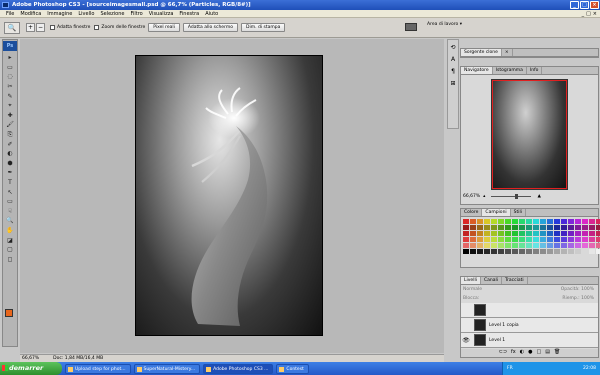  Describe the element at coordinates (30, 358) in the screenshot. I see `zoom-level: 66,67%` at that location.